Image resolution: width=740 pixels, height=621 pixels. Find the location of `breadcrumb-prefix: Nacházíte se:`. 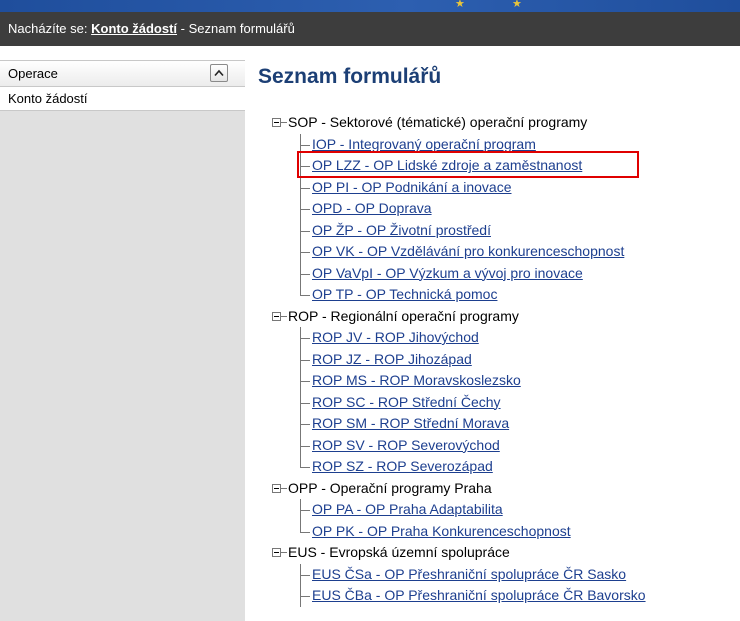

breadcrumb-prefix: Nacházíte se: is located at coordinates (50, 28).